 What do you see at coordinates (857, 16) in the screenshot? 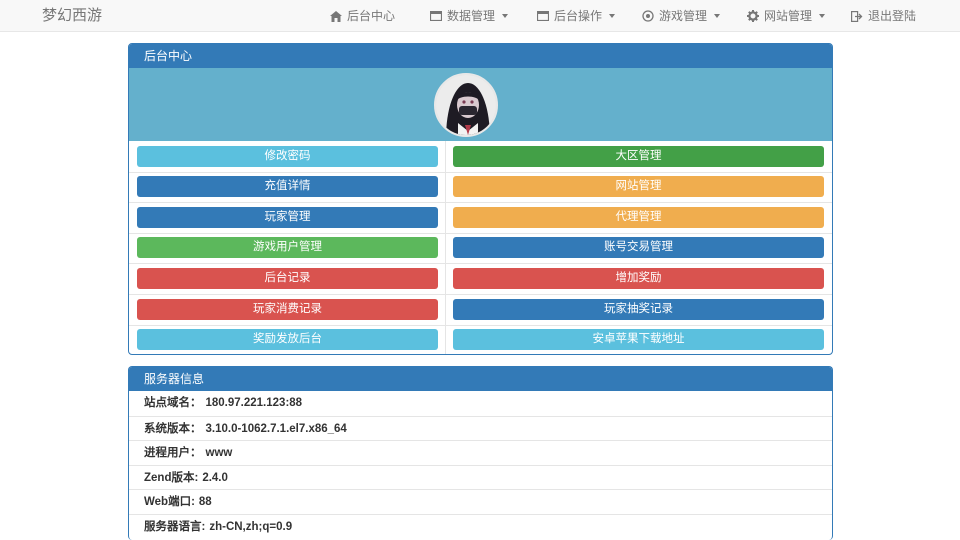
I see `logout-icon` at bounding box center [857, 16].